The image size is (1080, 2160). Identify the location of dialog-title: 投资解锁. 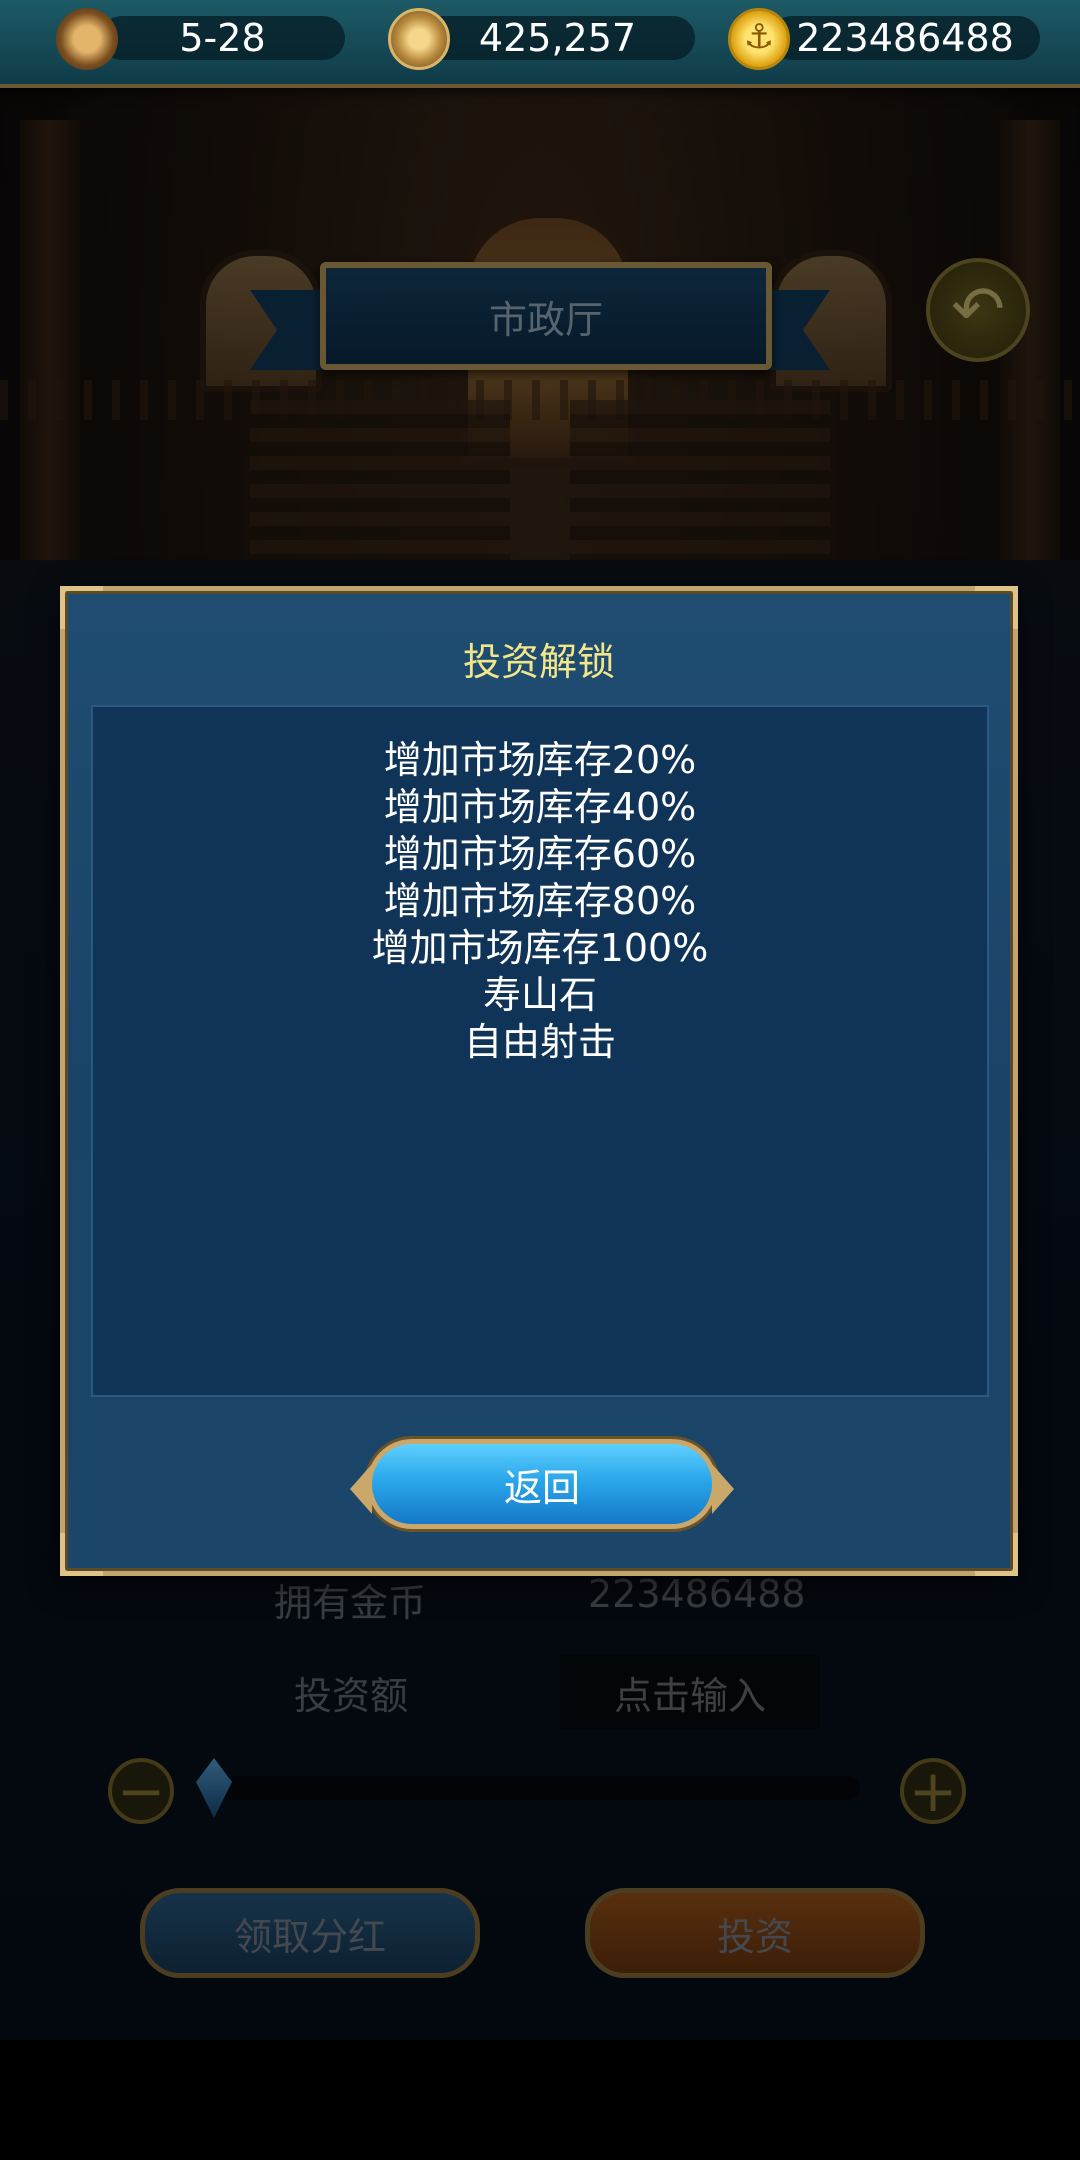
(538, 662).